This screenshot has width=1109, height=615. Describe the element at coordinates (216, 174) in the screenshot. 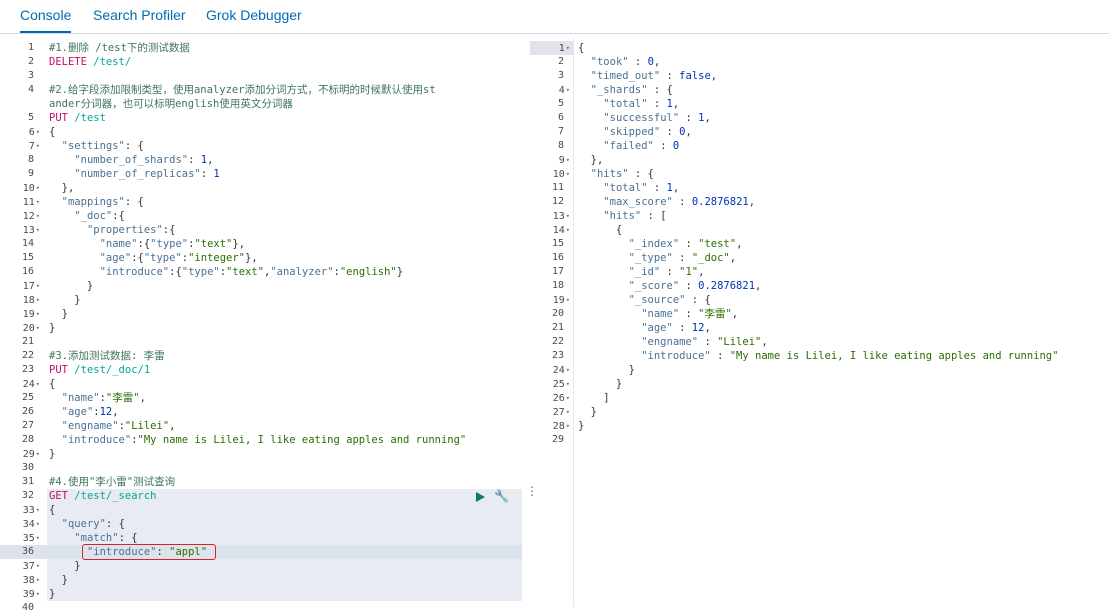

I see `code-token: 1` at that location.